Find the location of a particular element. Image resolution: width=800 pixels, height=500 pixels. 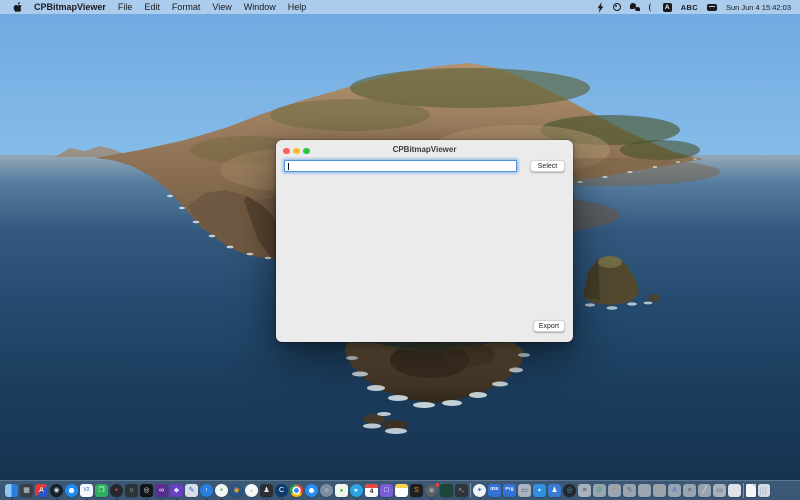

text-caret is located at coordinates (288, 166).